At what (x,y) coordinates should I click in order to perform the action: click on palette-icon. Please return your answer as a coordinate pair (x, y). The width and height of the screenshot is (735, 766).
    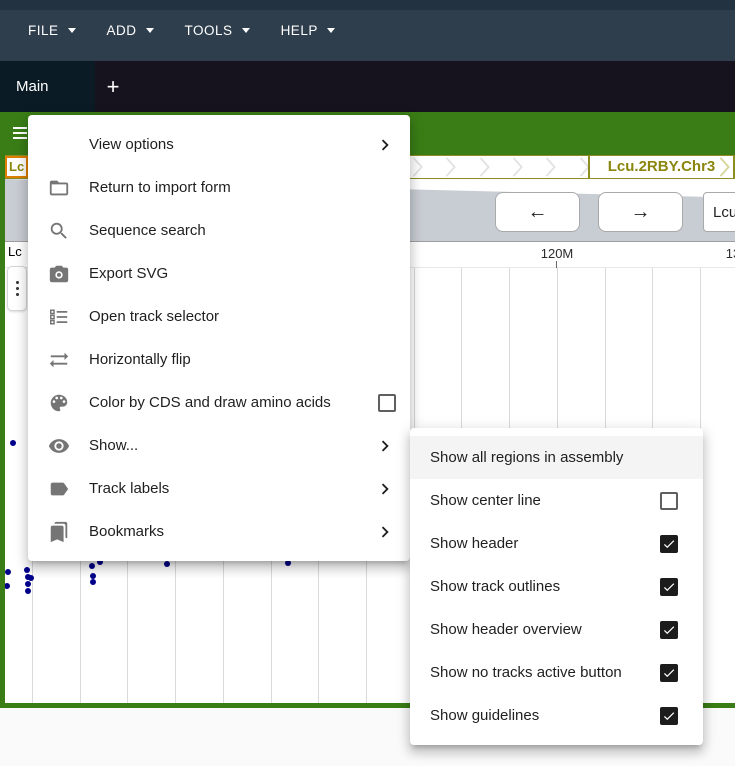
    Looking at the image, I should click on (59, 403).